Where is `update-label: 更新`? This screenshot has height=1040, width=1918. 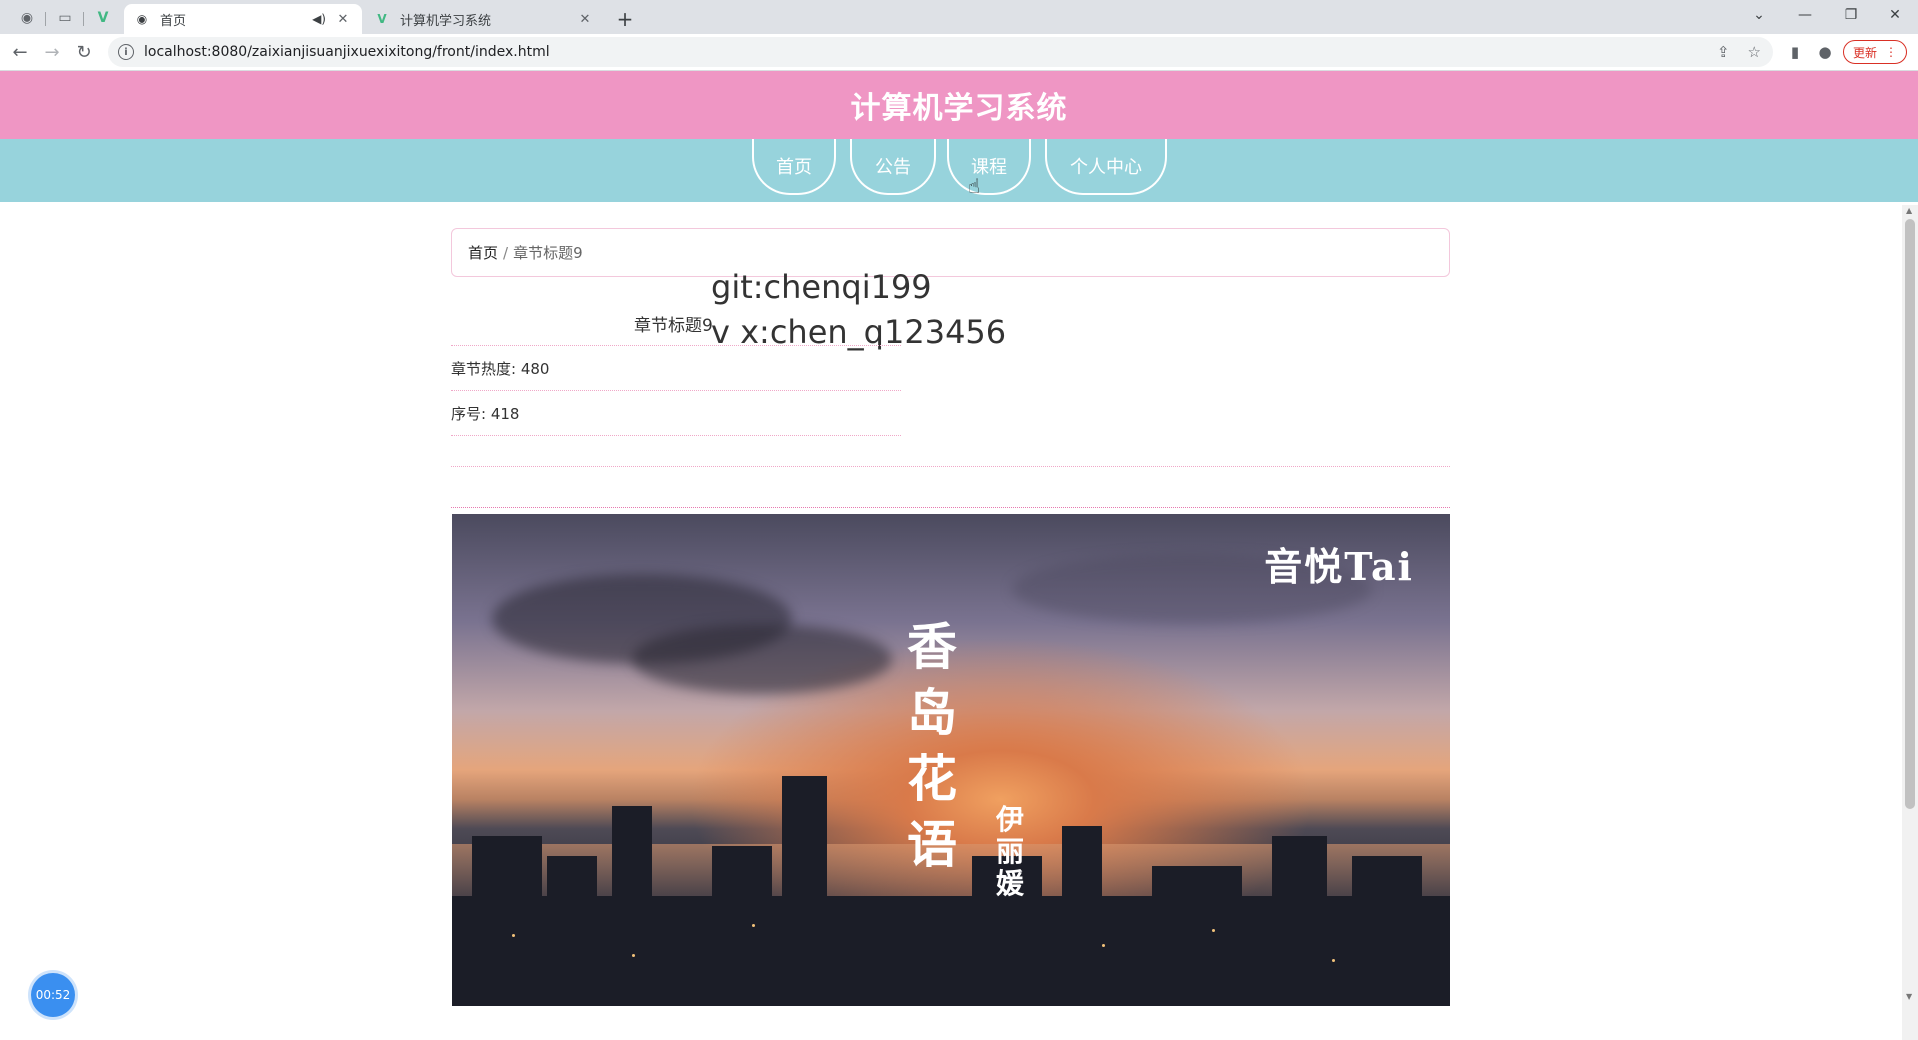
update-label: 更新 is located at coordinates (1864, 52).